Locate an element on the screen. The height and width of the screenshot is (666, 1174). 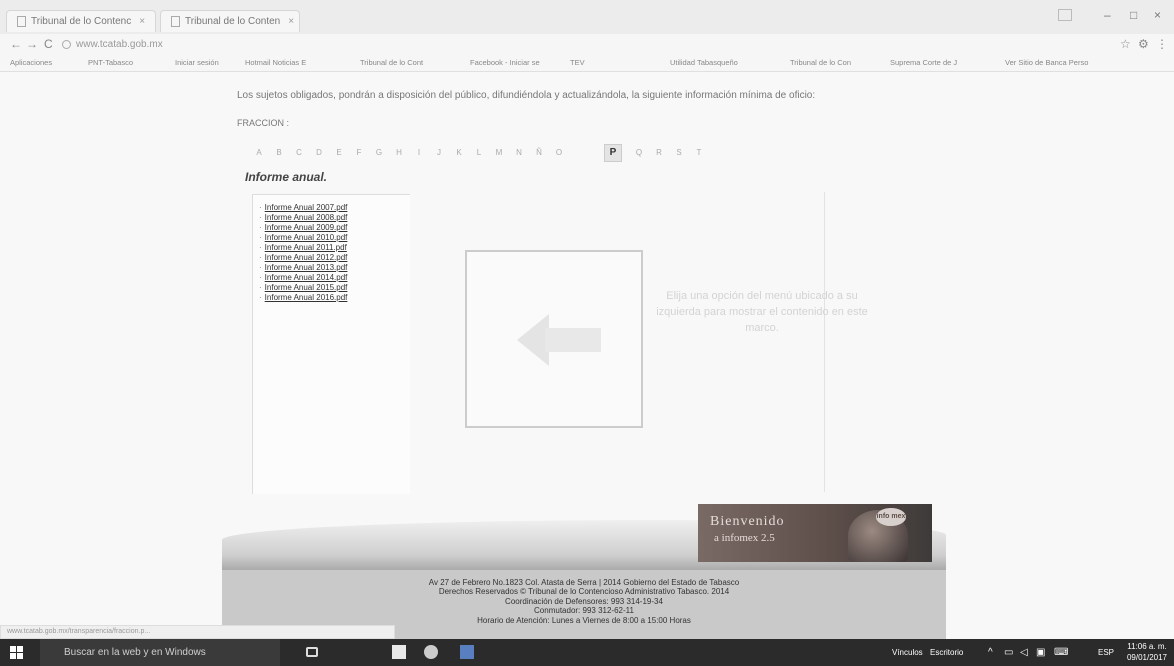
footer-phone: Conmutador: 993 312-62-11 is located at coordinates (584, 611).